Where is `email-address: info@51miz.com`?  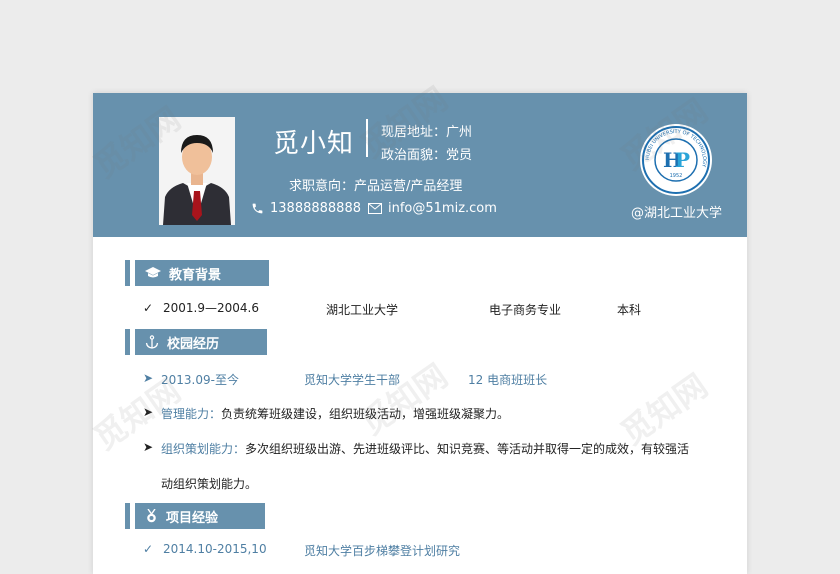 email-address: info@51miz.com is located at coordinates (442, 208).